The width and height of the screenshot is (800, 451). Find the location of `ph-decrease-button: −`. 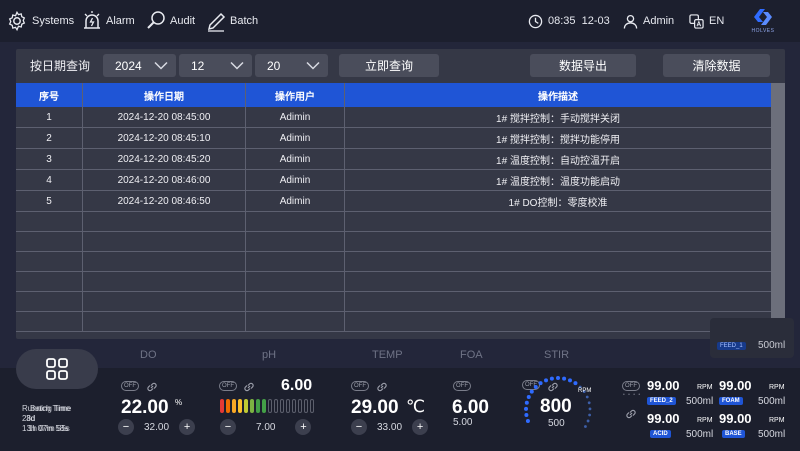

ph-decrease-button: − is located at coordinates (228, 427).